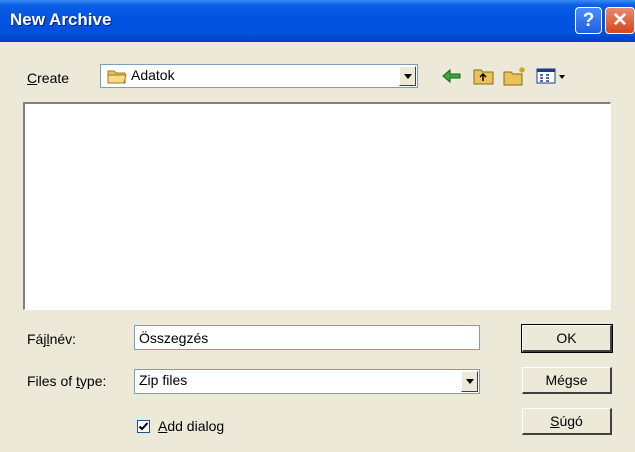 The image size is (635, 452). What do you see at coordinates (588, 20) in the screenshot?
I see `help-icon: ?` at bounding box center [588, 20].